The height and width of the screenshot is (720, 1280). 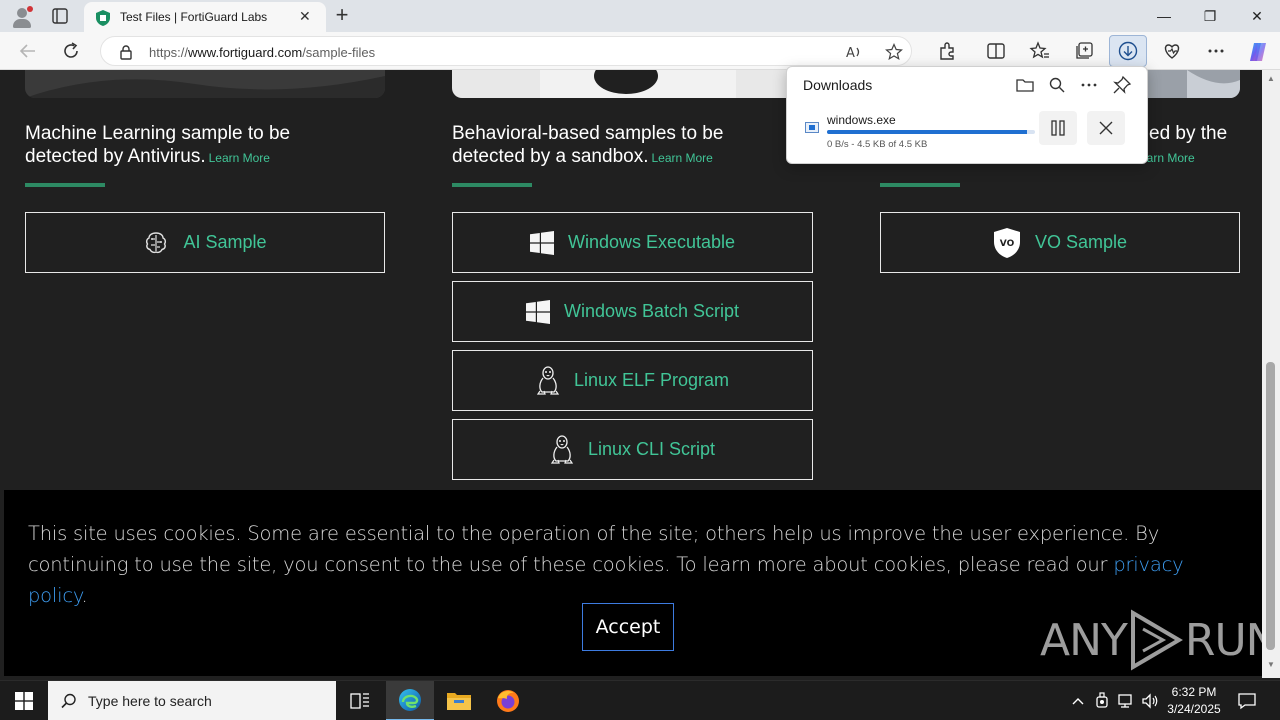 I want to click on downloads-button, so click(x=1128, y=51).